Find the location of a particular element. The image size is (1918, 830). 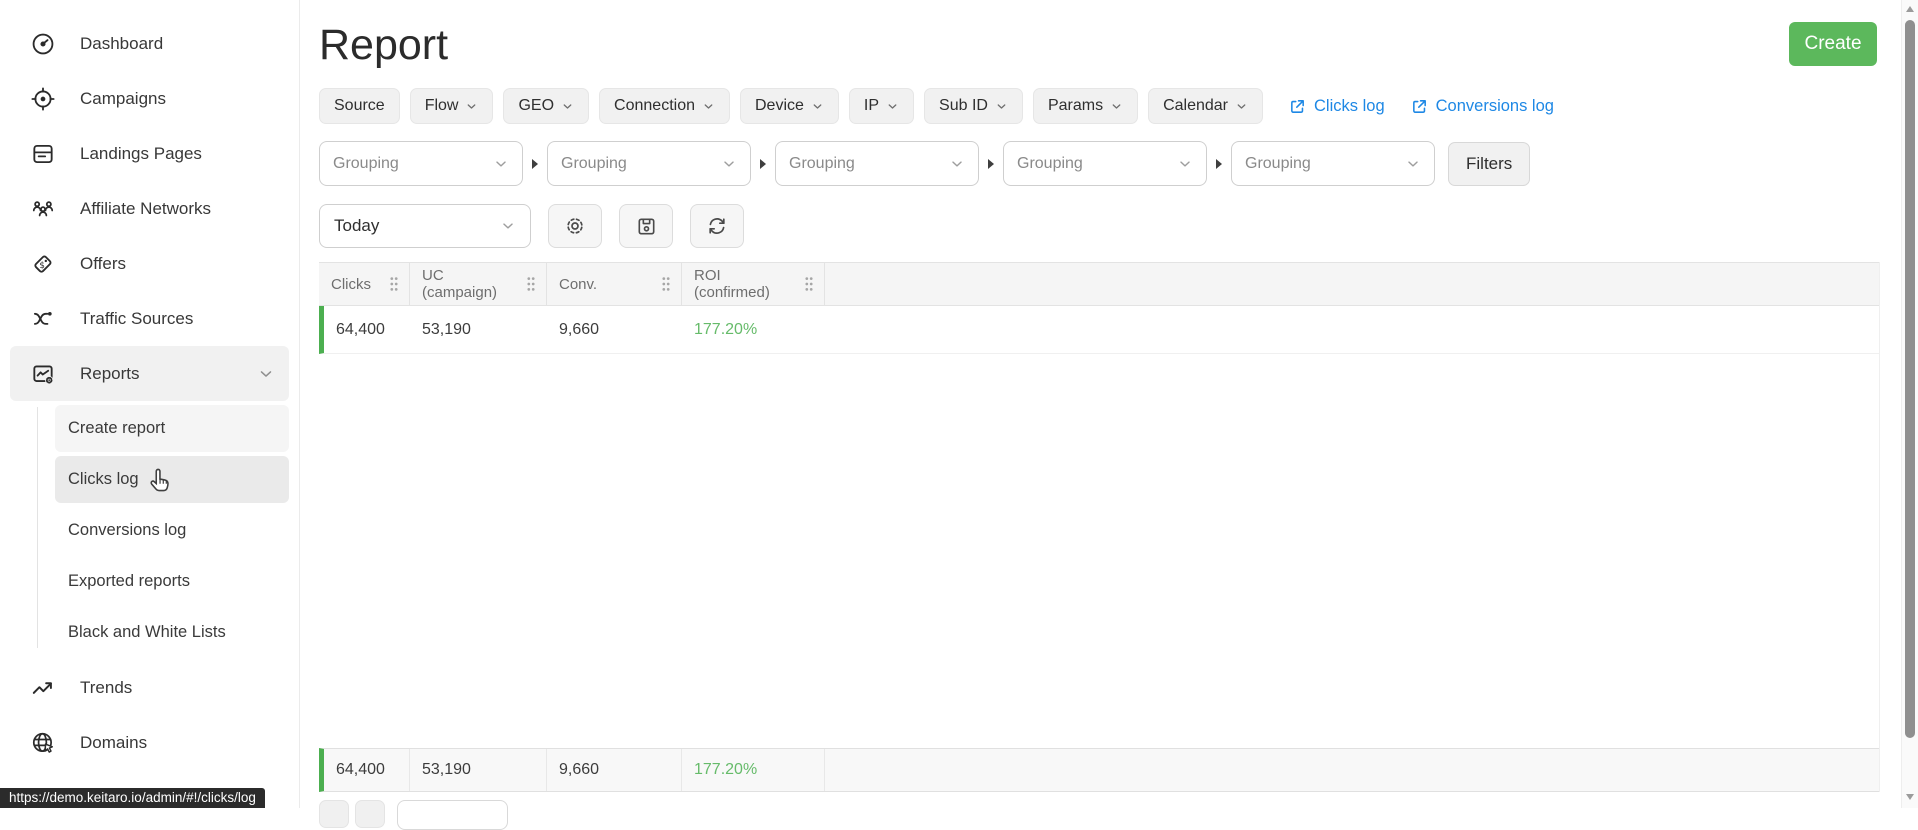

save-report-button is located at coordinates (646, 226).